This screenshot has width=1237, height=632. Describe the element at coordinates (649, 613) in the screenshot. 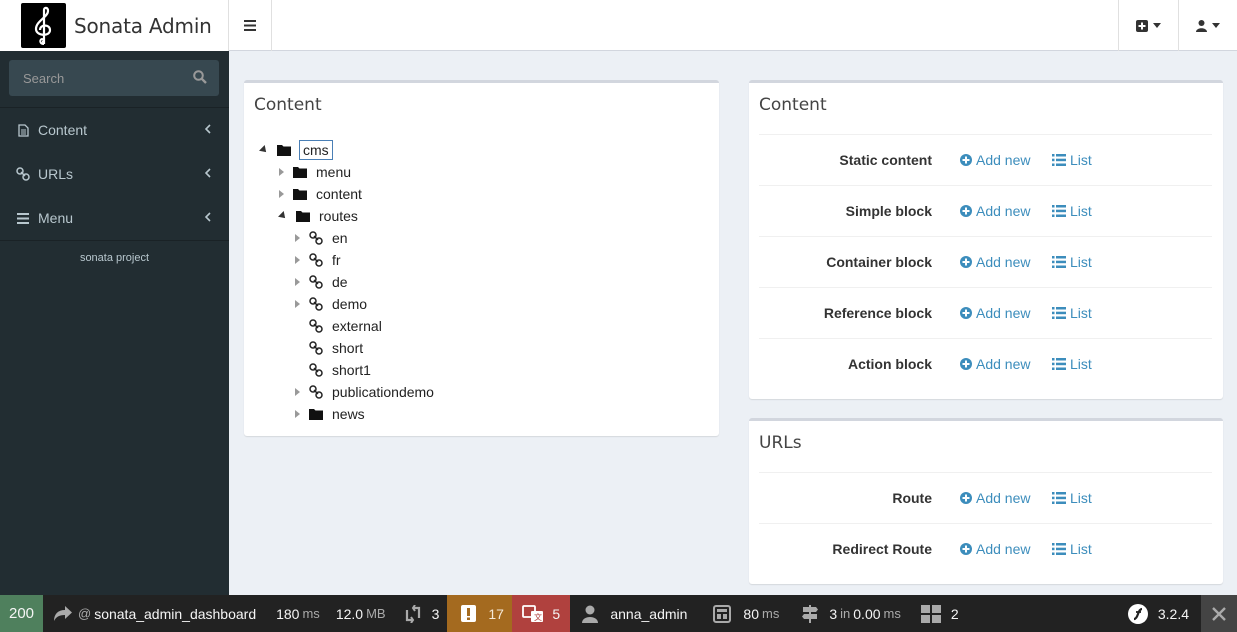

I see `username: anna_admin` at that location.